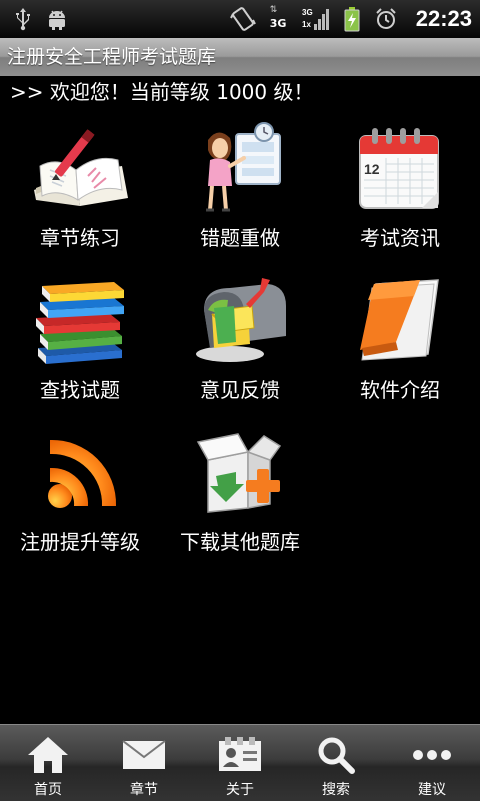 The image size is (480, 801). I want to click on nav-item-about: 关于, so click(240, 763).